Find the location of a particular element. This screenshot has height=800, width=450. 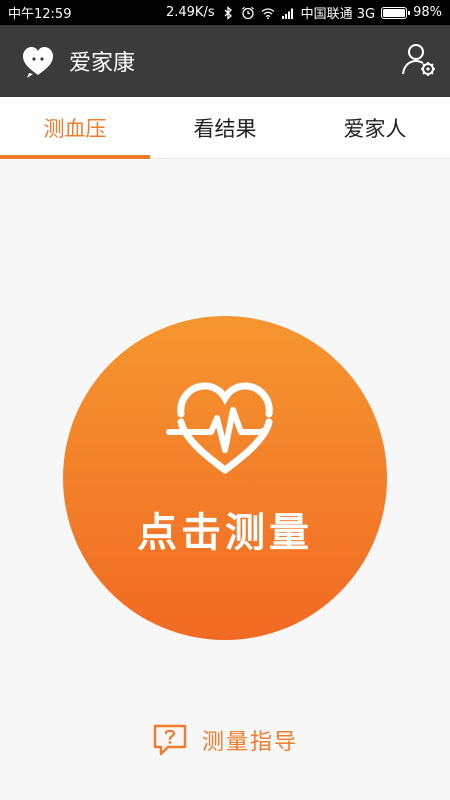

wifi-icon is located at coordinates (268, 13).